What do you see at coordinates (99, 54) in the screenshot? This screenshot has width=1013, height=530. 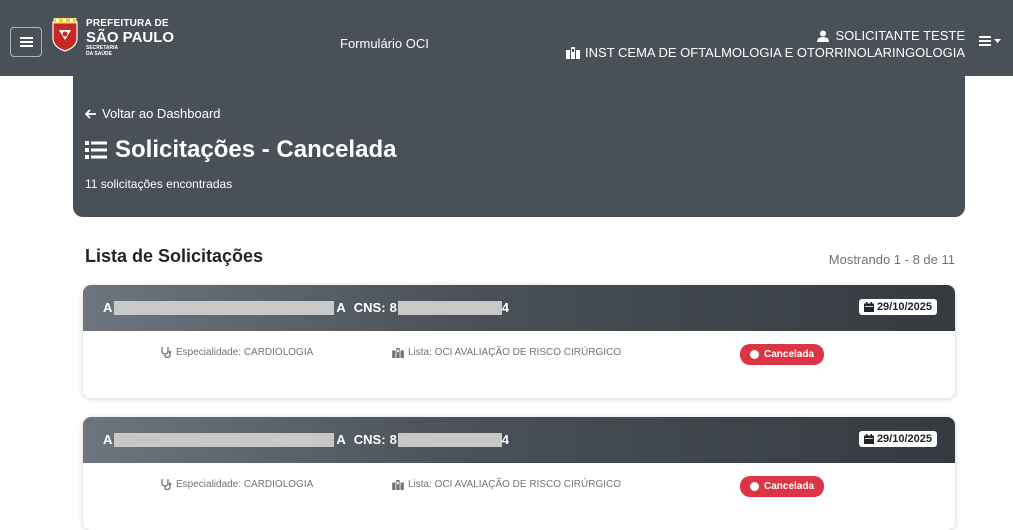 I see `logo-line-4: DA SAÚDE` at bounding box center [99, 54].